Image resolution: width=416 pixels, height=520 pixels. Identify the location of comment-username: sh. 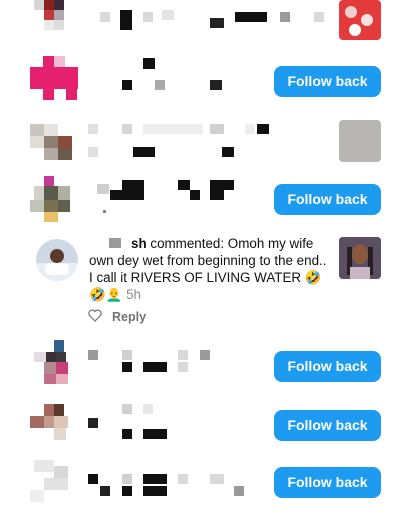
(139, 243).